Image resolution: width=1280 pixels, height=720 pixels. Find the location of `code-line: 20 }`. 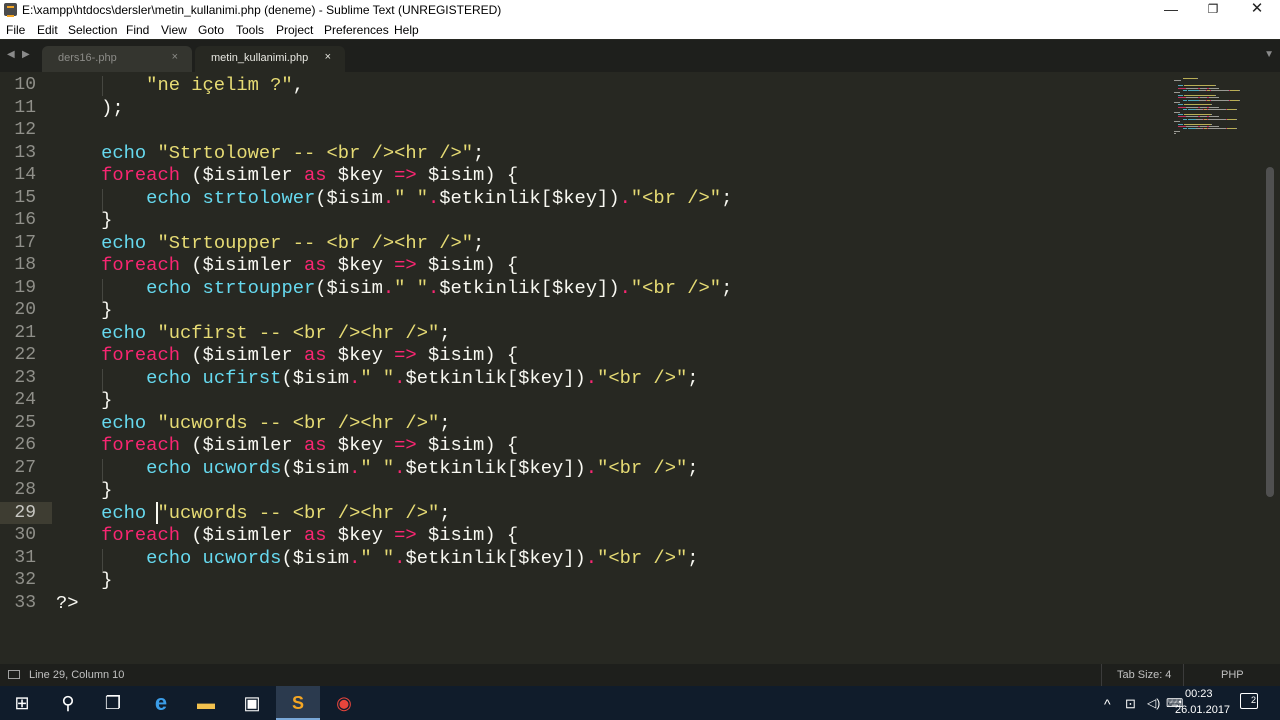

code-line: 20 } is located at coordinates (585, 310).